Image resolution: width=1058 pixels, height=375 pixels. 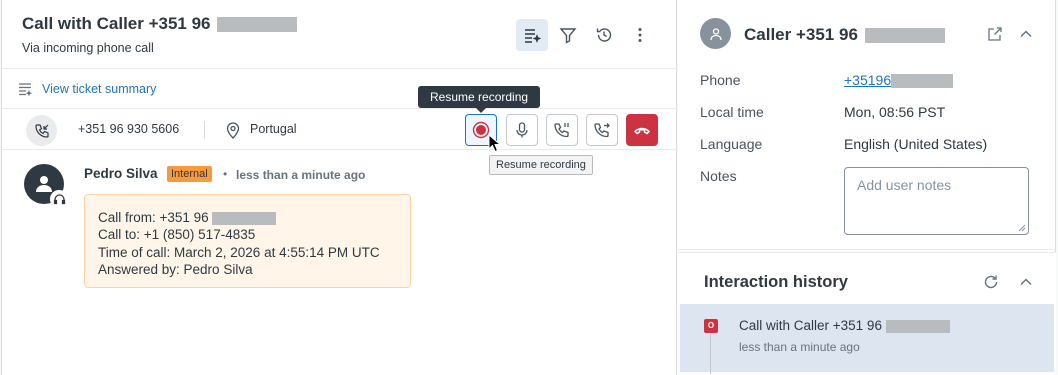 I want to click on ticket-title: Call with Caller +351 96, so click(x=160, y=24).